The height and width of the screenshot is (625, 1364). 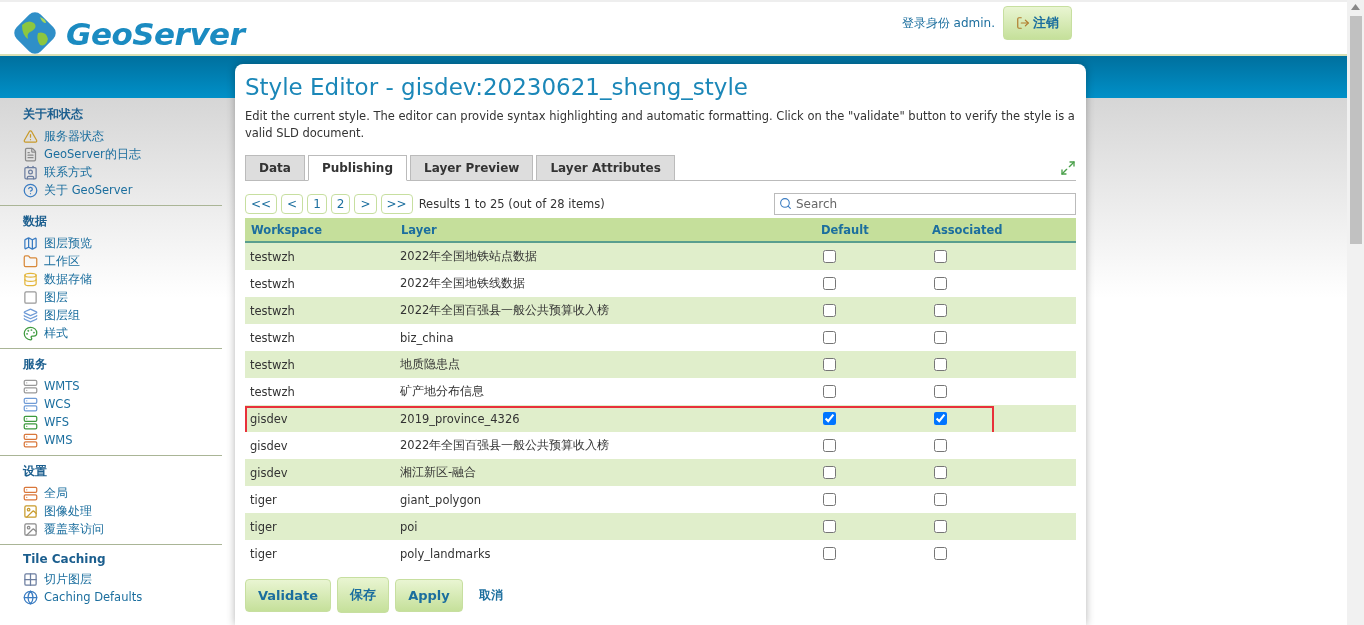 I want to click on action-button: Apply, so click(x=429, y=595).